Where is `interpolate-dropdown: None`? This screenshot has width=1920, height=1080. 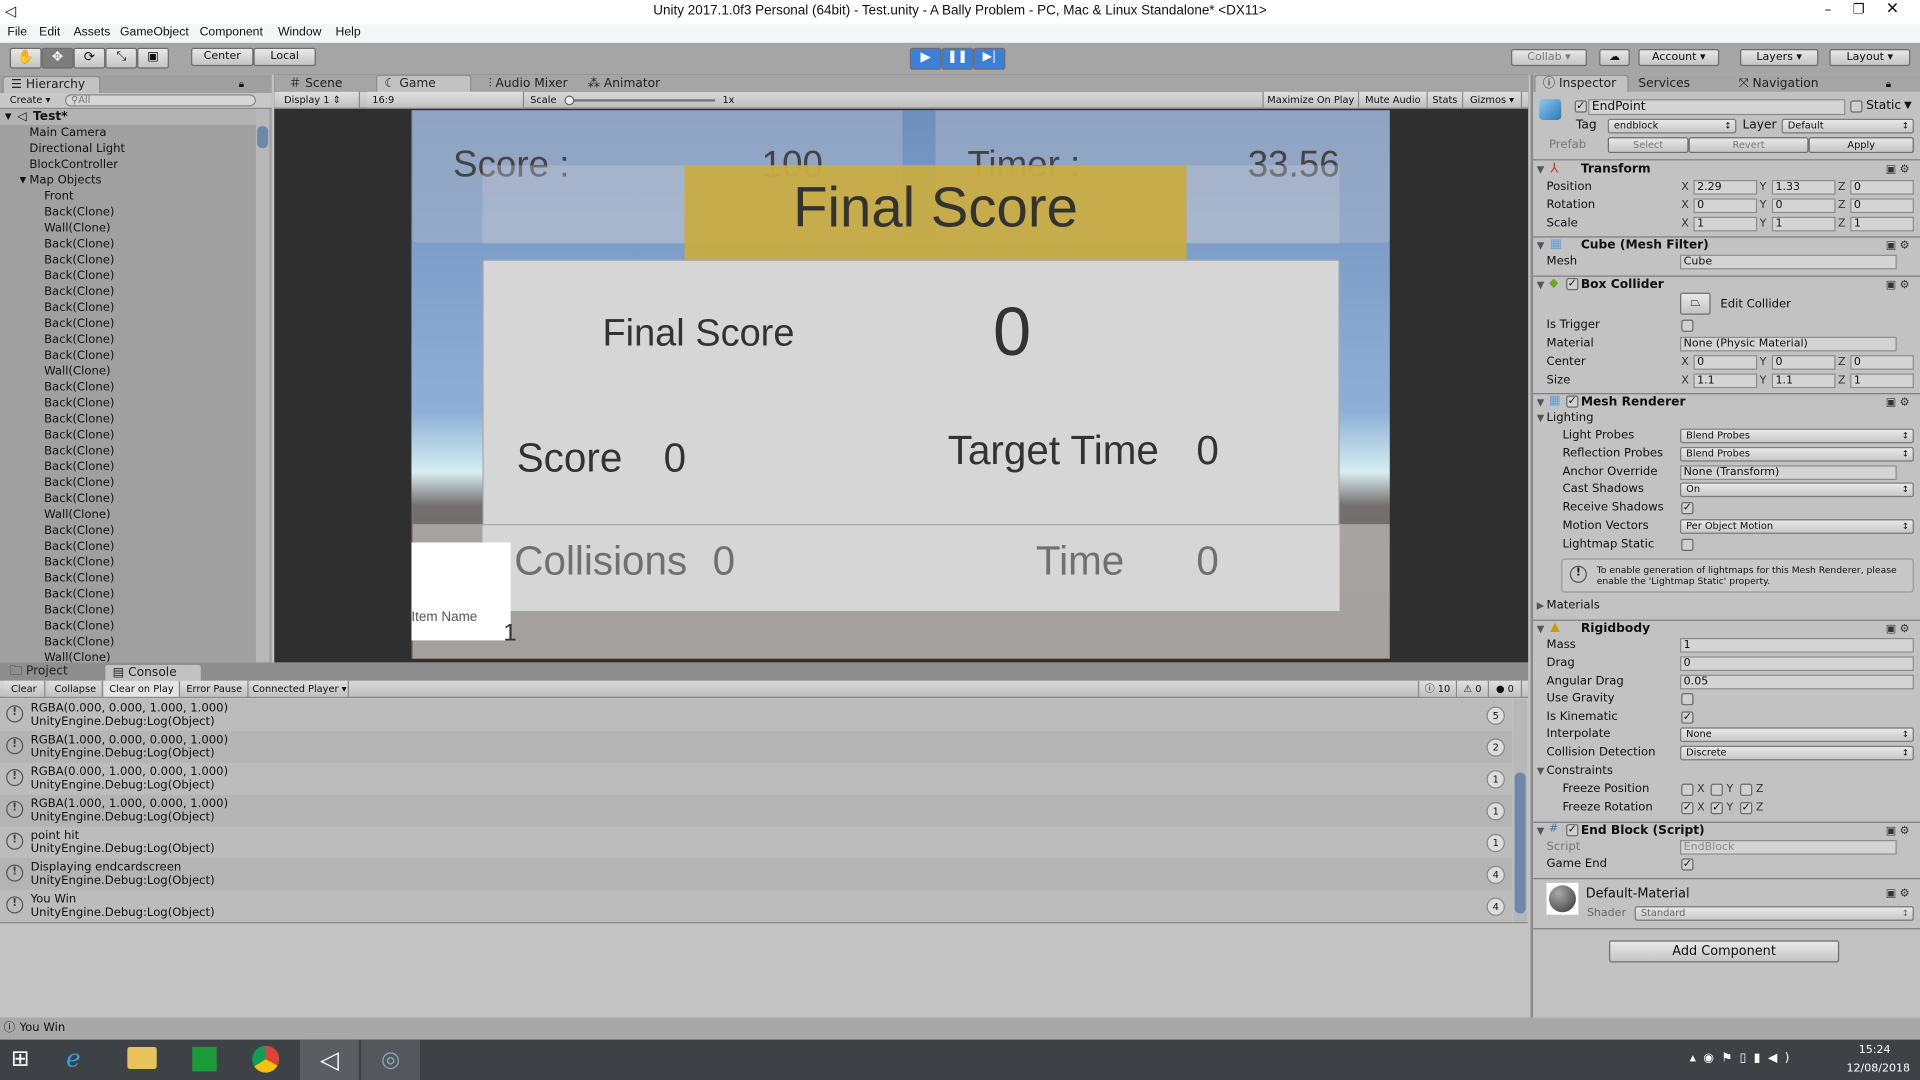
interpolate-dropdown: None is located at coordinates (1797, 735).